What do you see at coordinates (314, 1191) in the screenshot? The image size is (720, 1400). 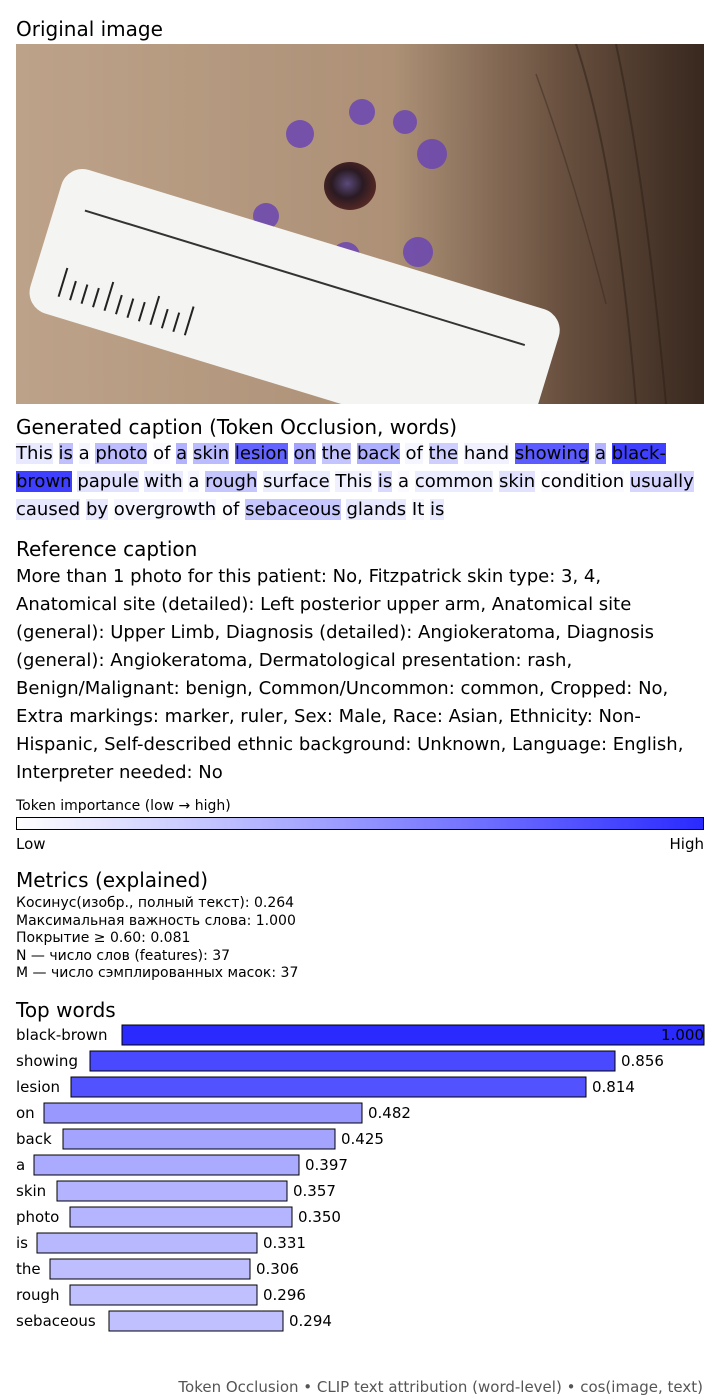 I see `bar-value-label: 0.357` at bounding box center [314, 1191].